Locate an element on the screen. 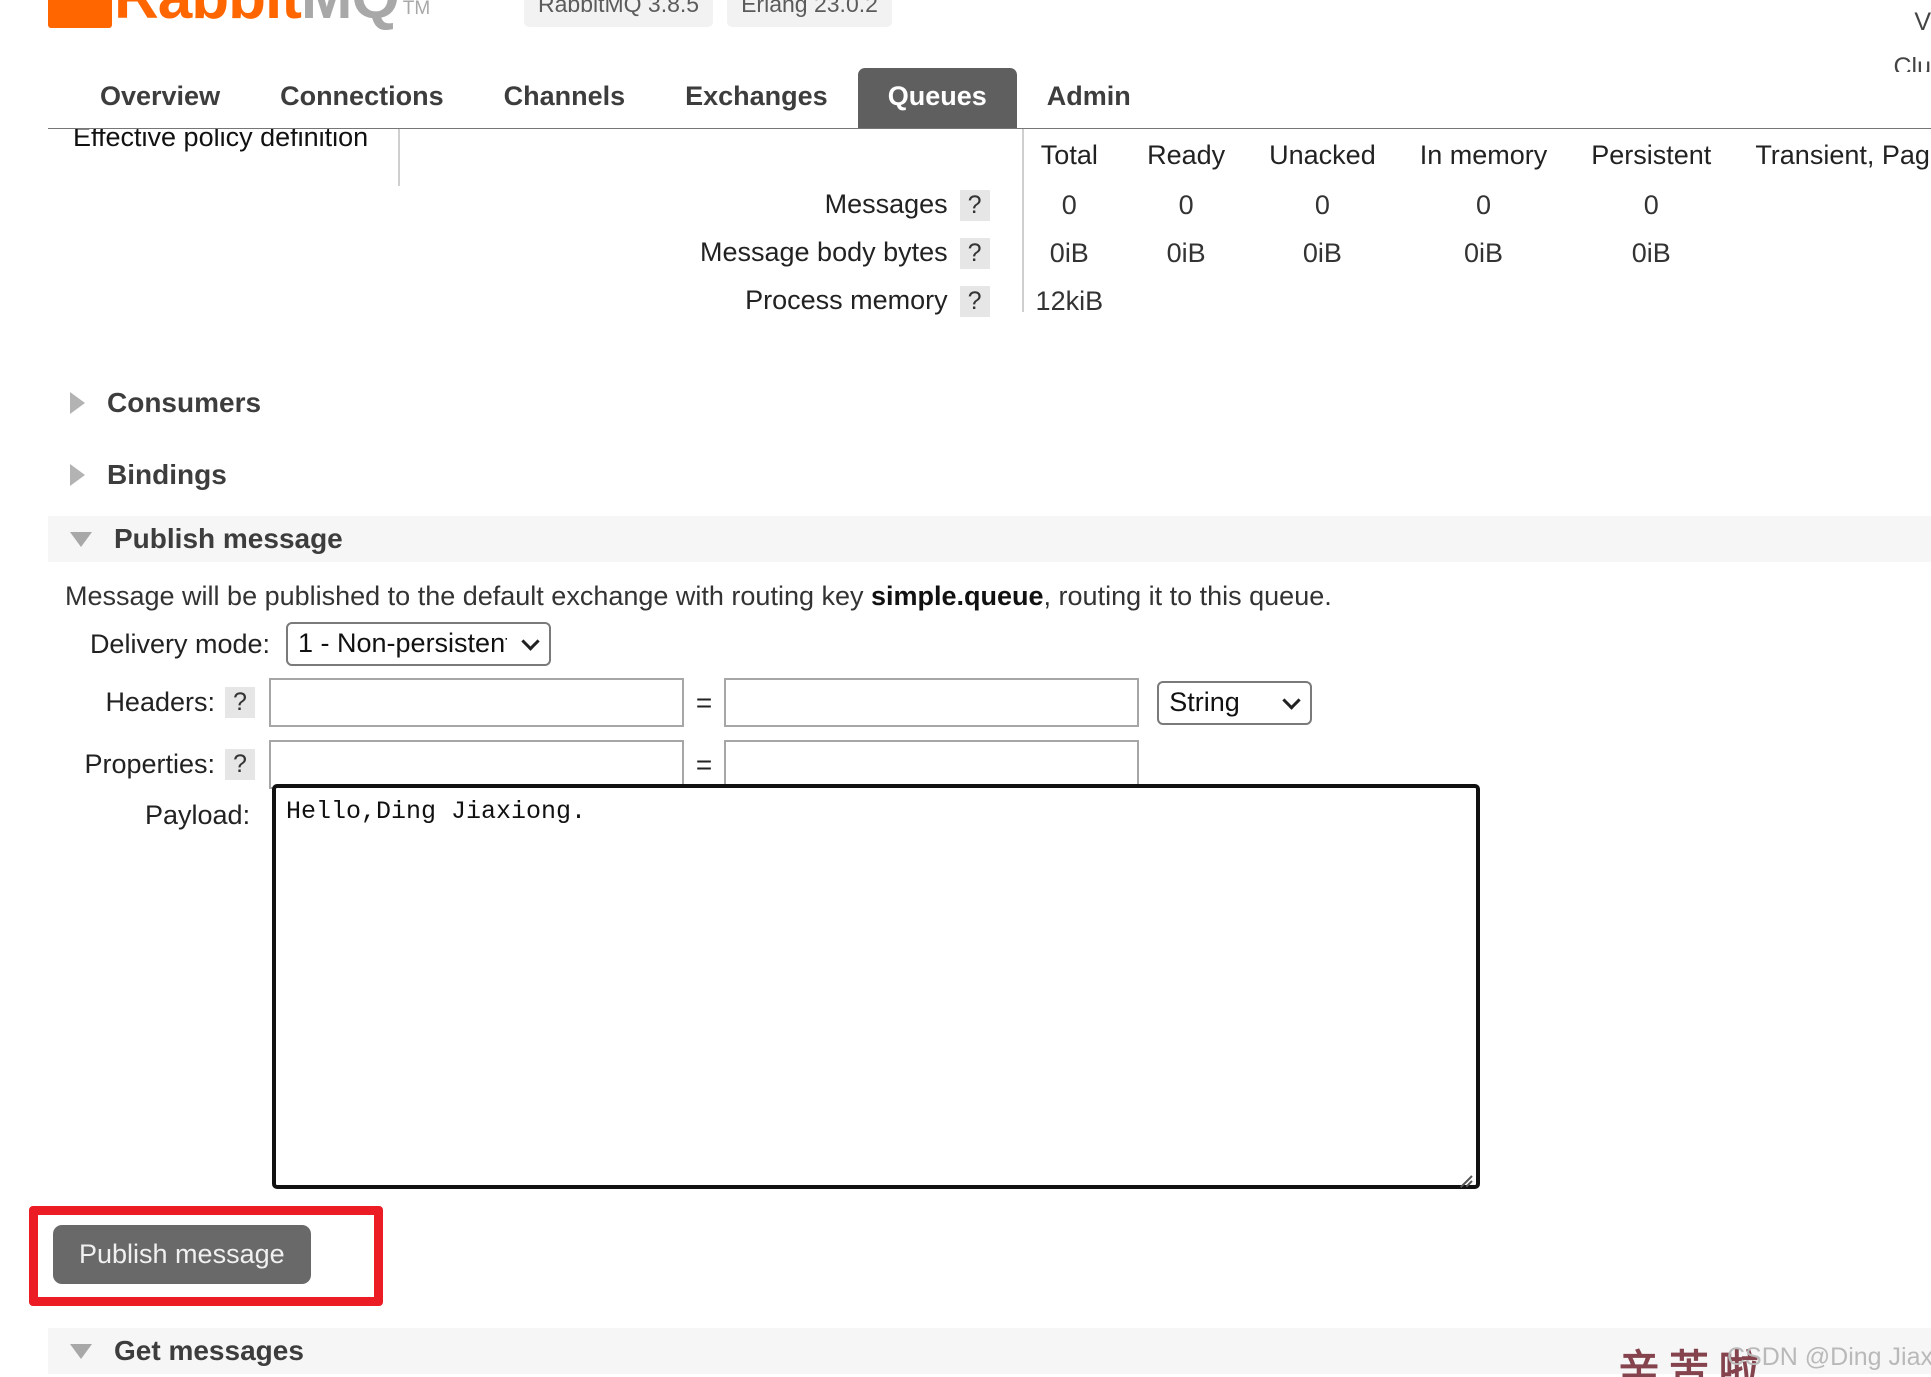 This screenshot has width=1931, height=1377. properties-key-input is located at coordinates (476, 764).